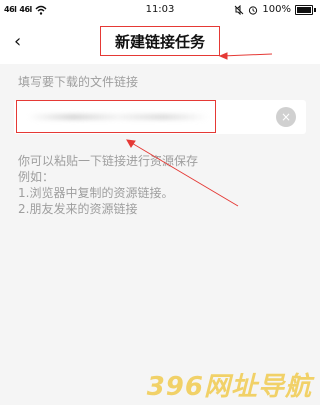 The height and width of the screenshot is (405, 320). What do you see at coordinates (36, 177) in the screenshot?
I see `hint-line-2: 例如：` at bounding box center [36, 177].